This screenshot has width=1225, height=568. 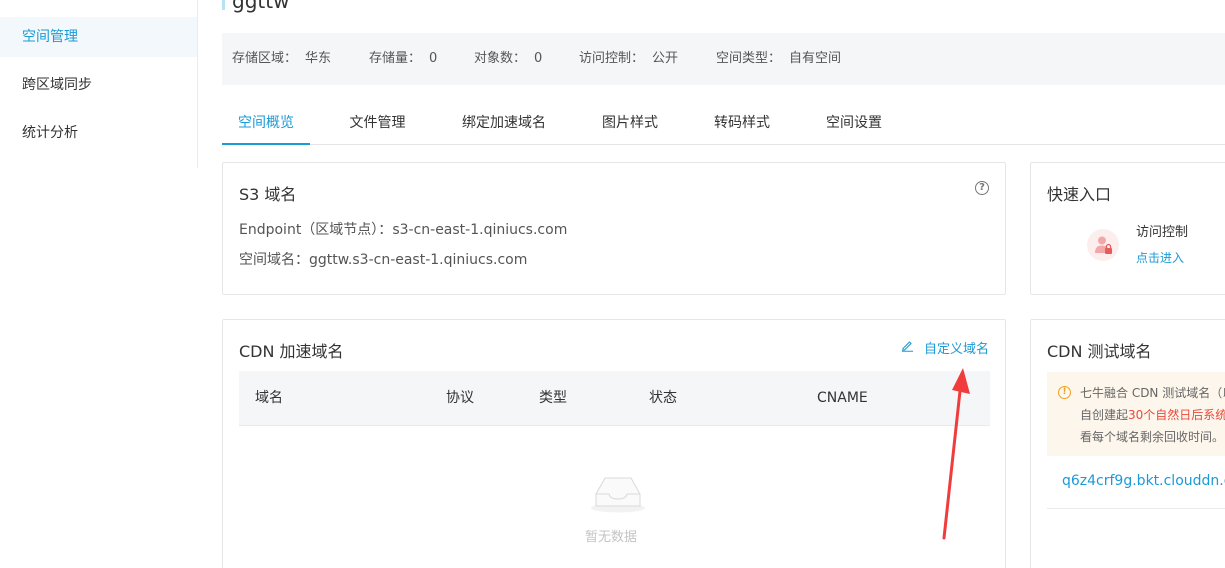 I want to click on custom-domain-label: 自定义域名, so click(x=956, y=349).